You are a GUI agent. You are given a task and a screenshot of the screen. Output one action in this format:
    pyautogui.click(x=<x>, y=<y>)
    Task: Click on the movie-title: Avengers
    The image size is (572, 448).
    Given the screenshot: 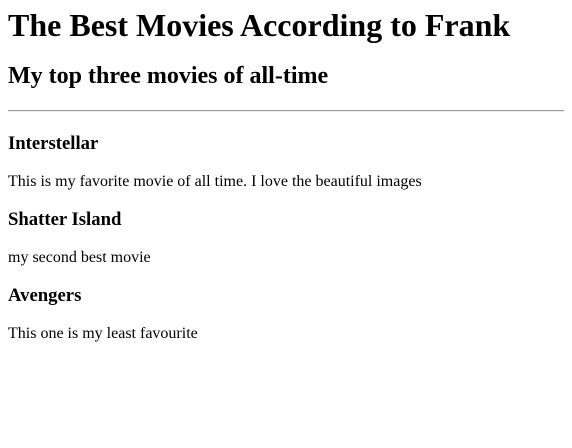 What is the action you would take?
    pyautogui.click(x=45, y=295)
    